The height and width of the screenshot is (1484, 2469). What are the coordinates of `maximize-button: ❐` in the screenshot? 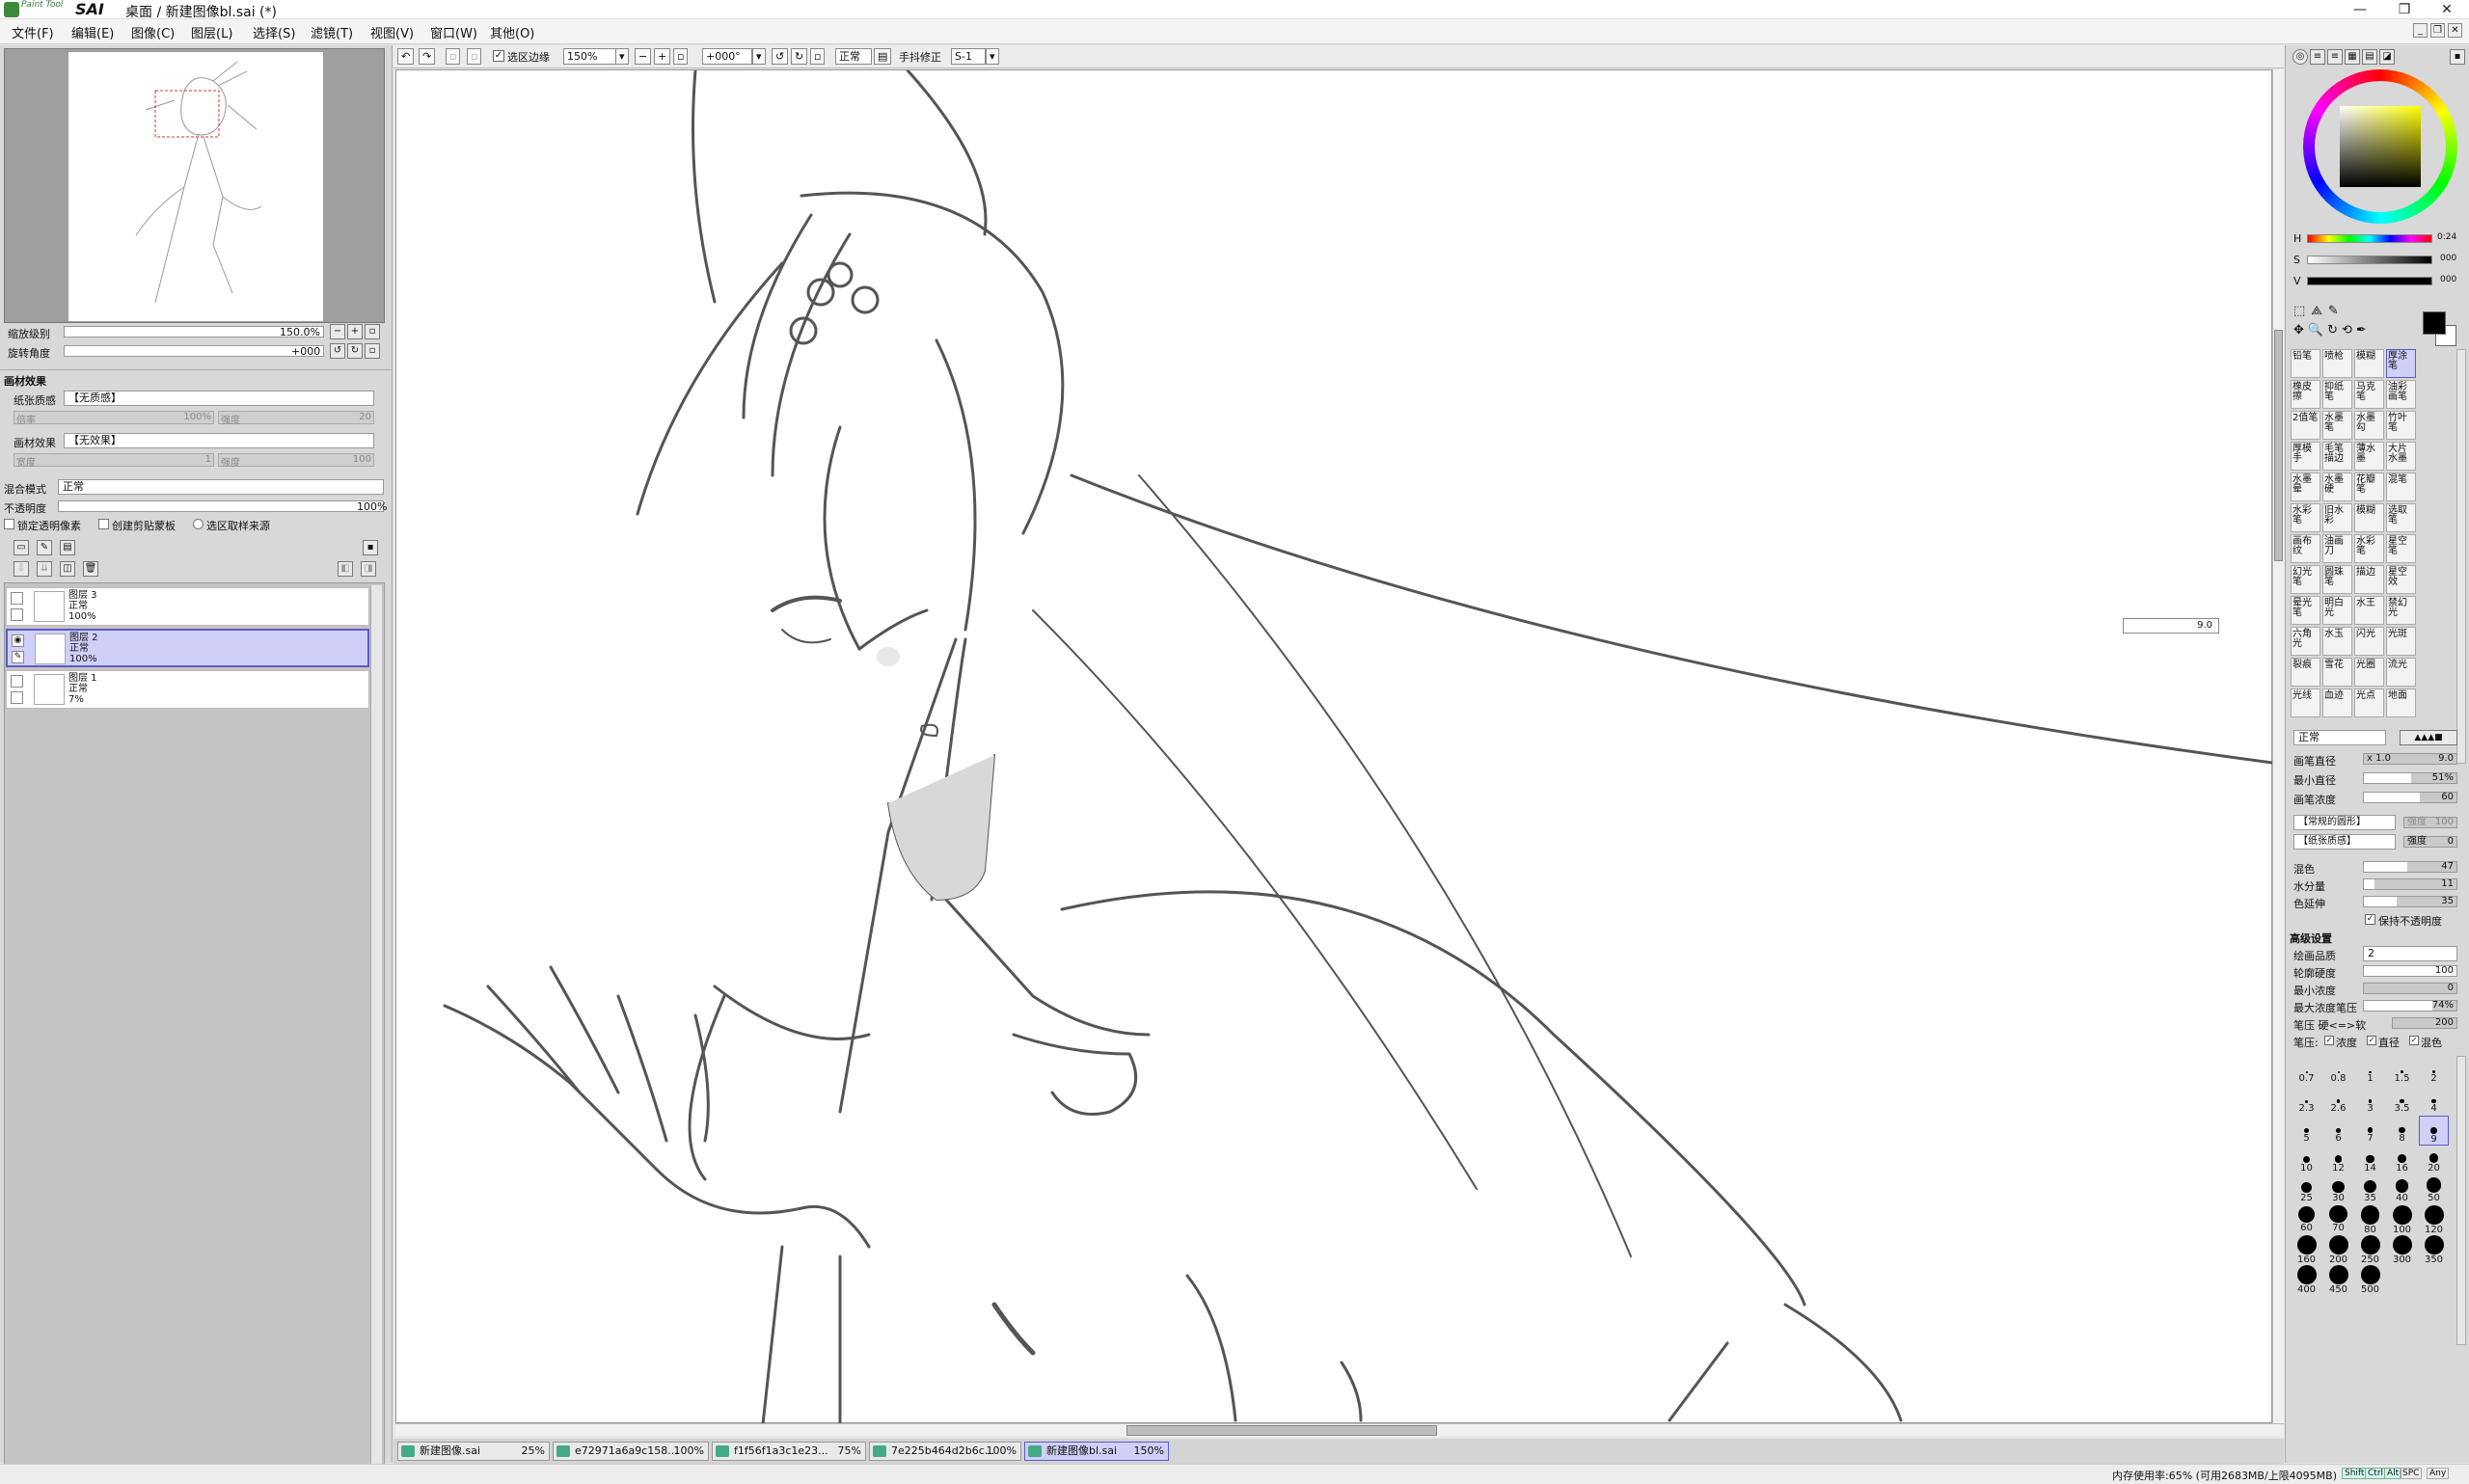 It's located at (2404, 9).